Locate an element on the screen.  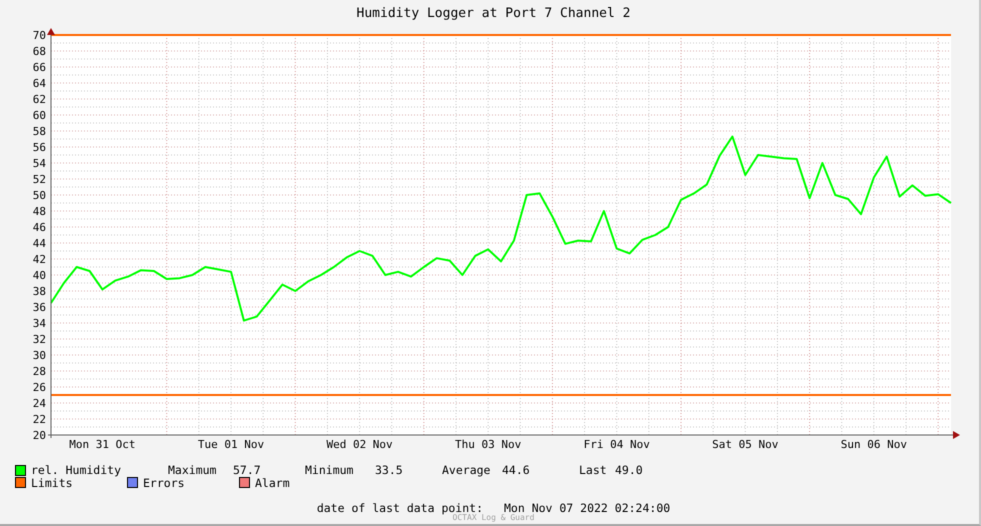
y-tick-label: 56 is located at coordinates (39, 147).